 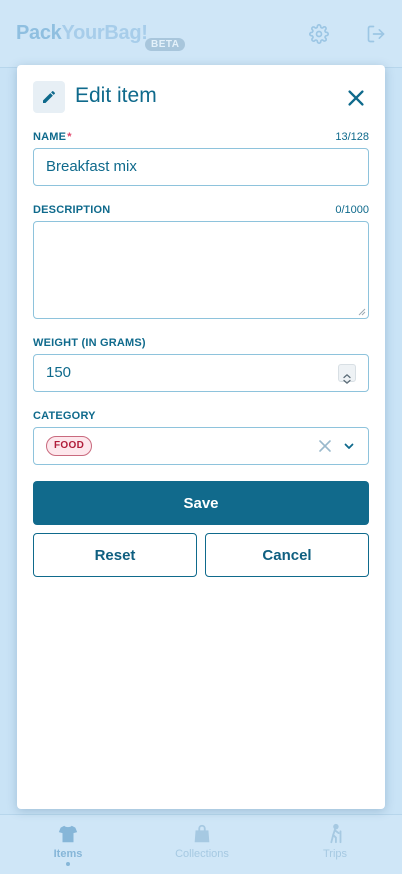 I want to click on nav-item-collections: Collections, so click(x=202, y=841).